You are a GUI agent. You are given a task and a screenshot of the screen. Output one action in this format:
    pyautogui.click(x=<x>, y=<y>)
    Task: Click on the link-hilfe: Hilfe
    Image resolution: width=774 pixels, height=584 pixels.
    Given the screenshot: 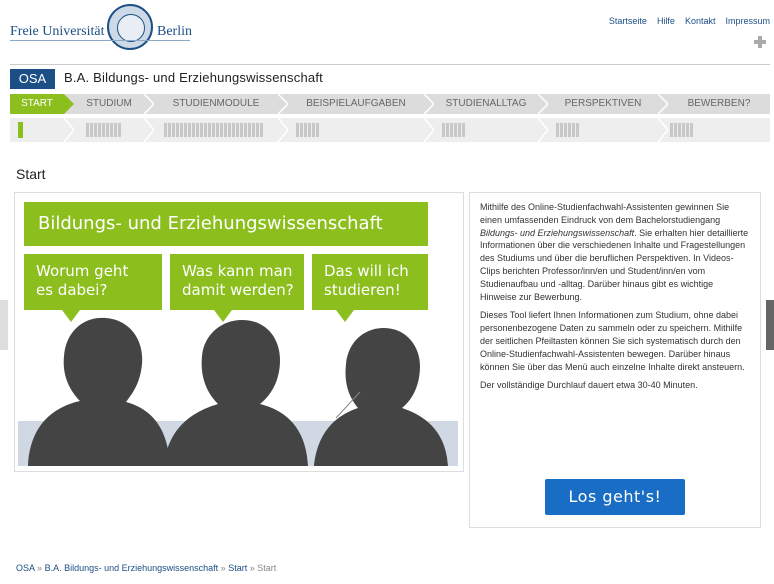 What is the action you would take?
    pyautogui.click(x=666, y=21)
    